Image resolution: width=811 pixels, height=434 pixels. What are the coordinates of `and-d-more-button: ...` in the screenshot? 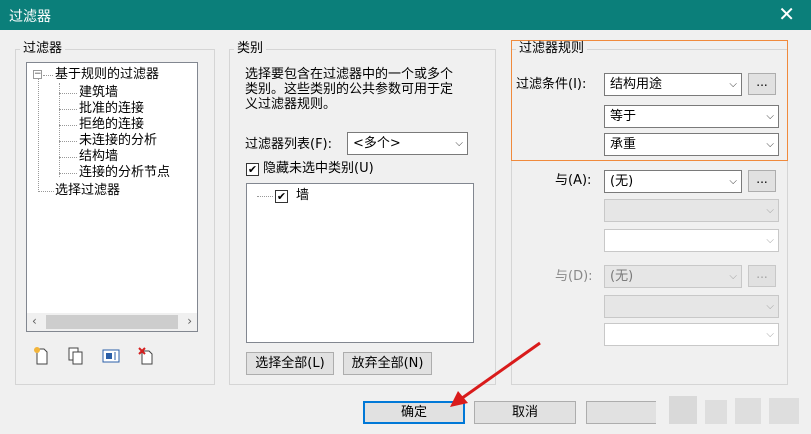 It's located at (762, 276).